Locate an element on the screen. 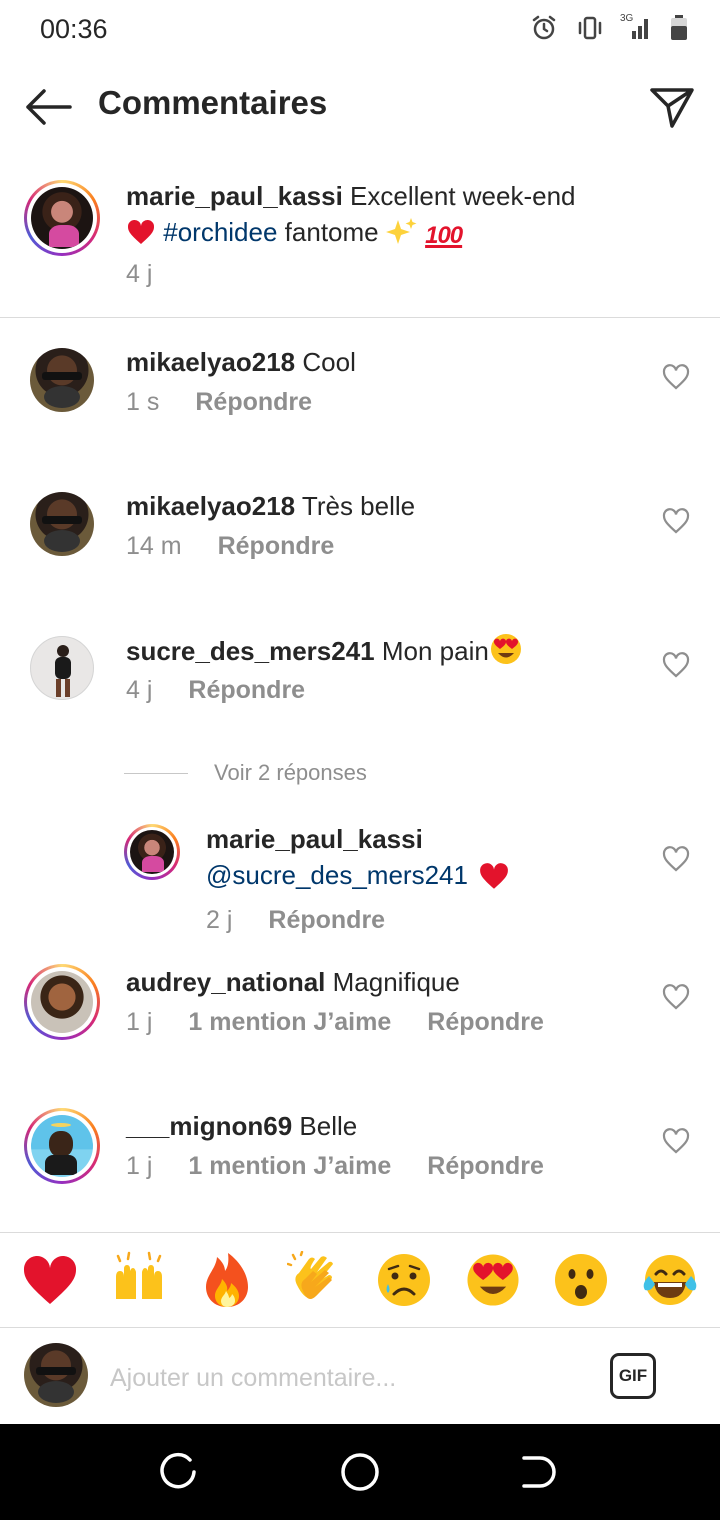 This screenshot has height=1520, width=720. back-arrow-icon is located at coordinates (48, 107).